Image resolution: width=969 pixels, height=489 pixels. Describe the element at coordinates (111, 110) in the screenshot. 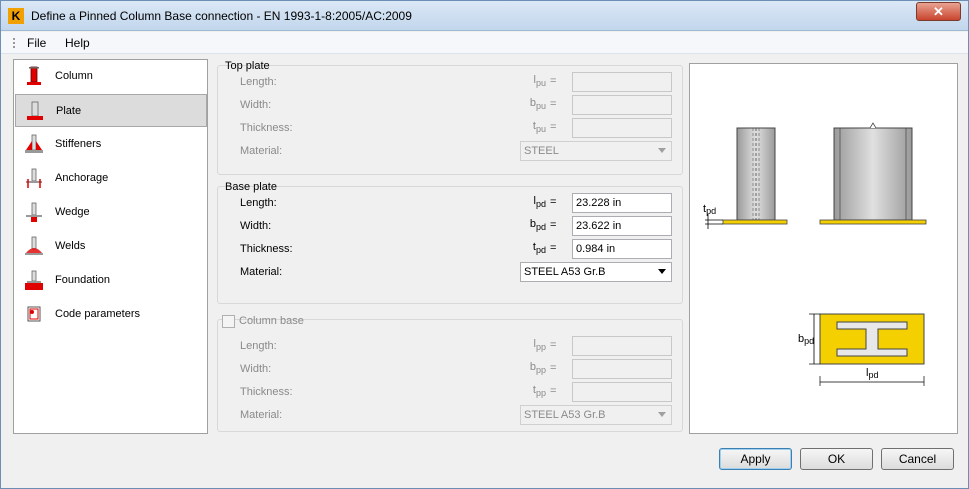

I see `nav-item-plate: Plate` at that location.